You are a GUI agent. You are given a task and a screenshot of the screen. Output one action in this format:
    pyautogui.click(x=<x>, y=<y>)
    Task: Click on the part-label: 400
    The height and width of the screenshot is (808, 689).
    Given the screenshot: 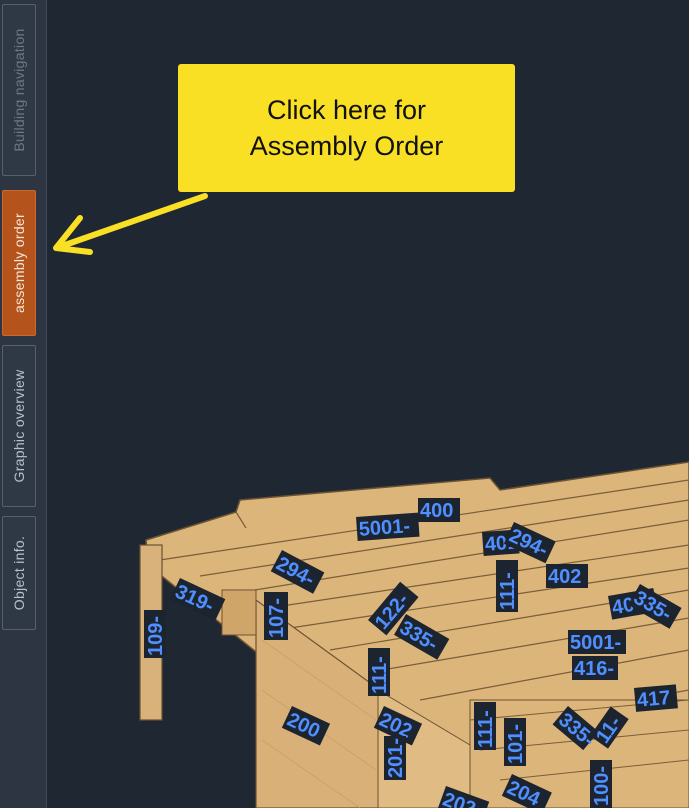 What is the action you would take?
    pyautogui.click(x=439, y=510)
    